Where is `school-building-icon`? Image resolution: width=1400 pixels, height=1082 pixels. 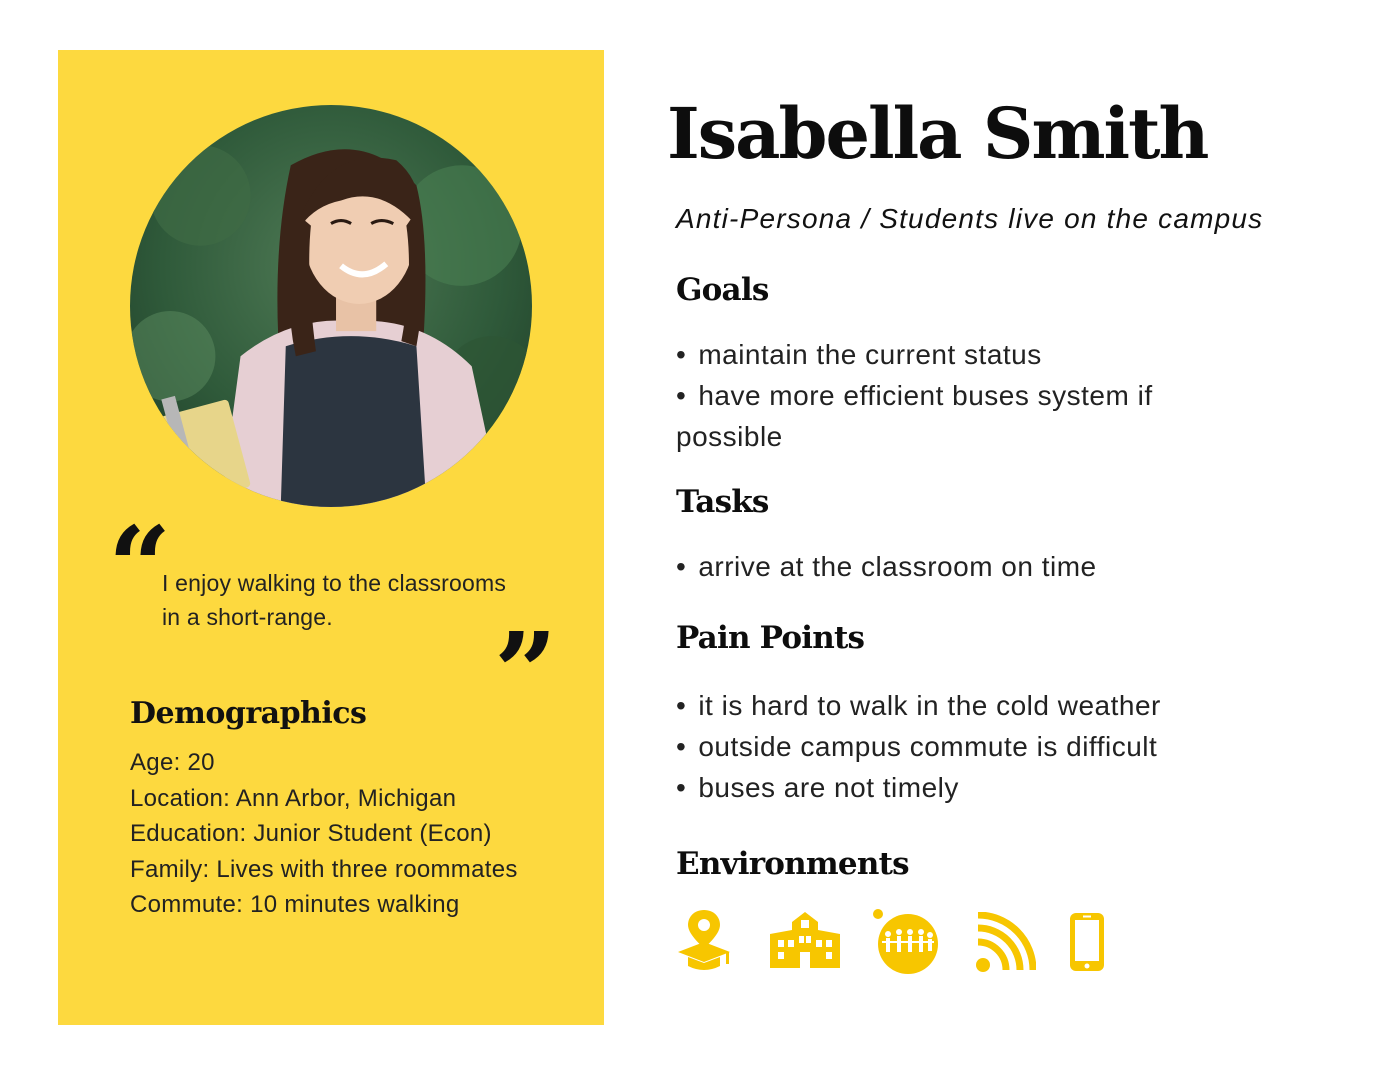 school-building-icon is located at coordinates (805, 940).